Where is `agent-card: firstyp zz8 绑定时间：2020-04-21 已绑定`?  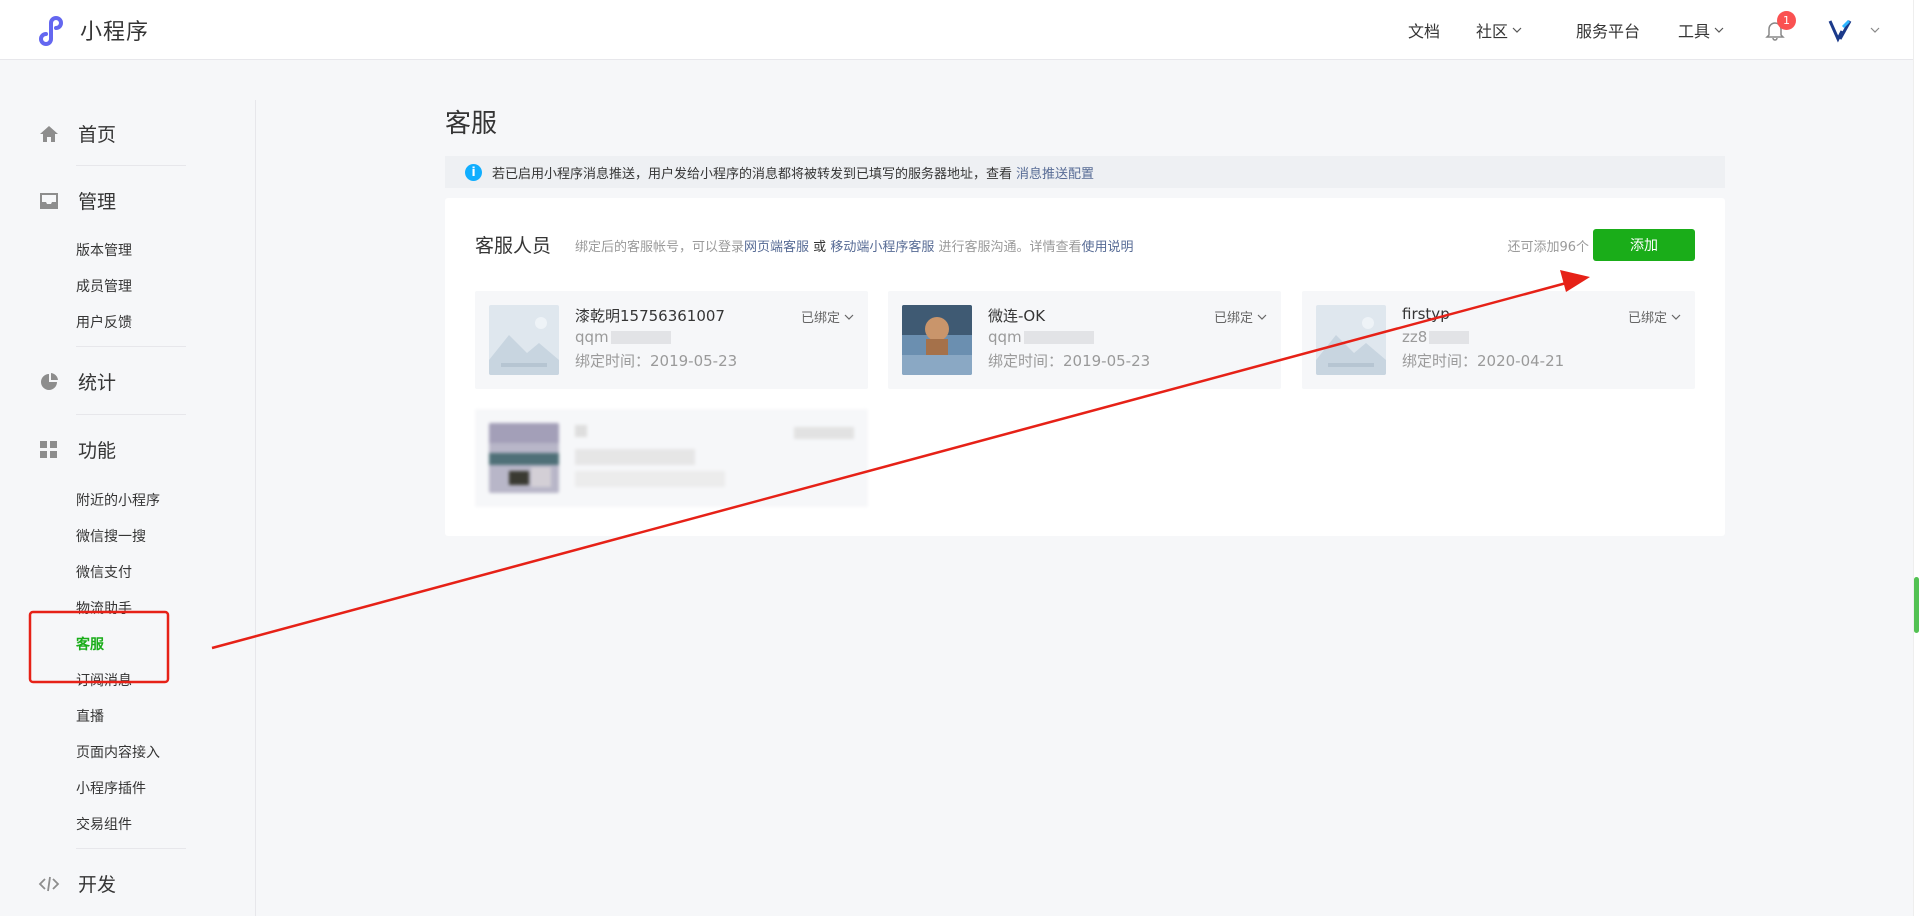
agent-card: firstyp zz8 绑定时间：2020-04-21 已绑定 is located at coordinates (1498, 340).